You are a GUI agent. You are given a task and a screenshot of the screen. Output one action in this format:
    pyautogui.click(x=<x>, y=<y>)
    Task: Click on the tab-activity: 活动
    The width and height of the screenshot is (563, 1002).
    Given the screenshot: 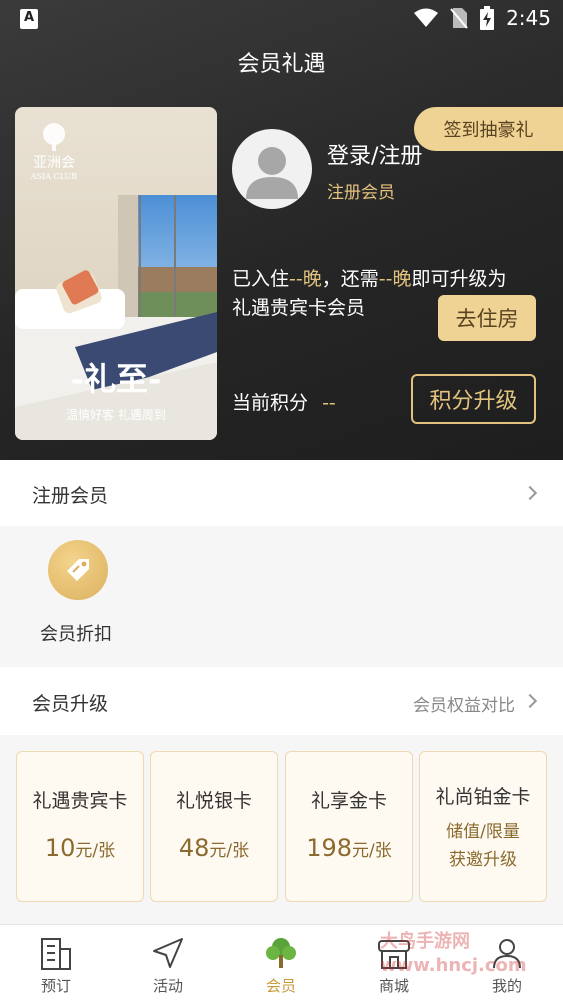 What is the action you would take?
    pyautogui.click(x=168, y=963)
    